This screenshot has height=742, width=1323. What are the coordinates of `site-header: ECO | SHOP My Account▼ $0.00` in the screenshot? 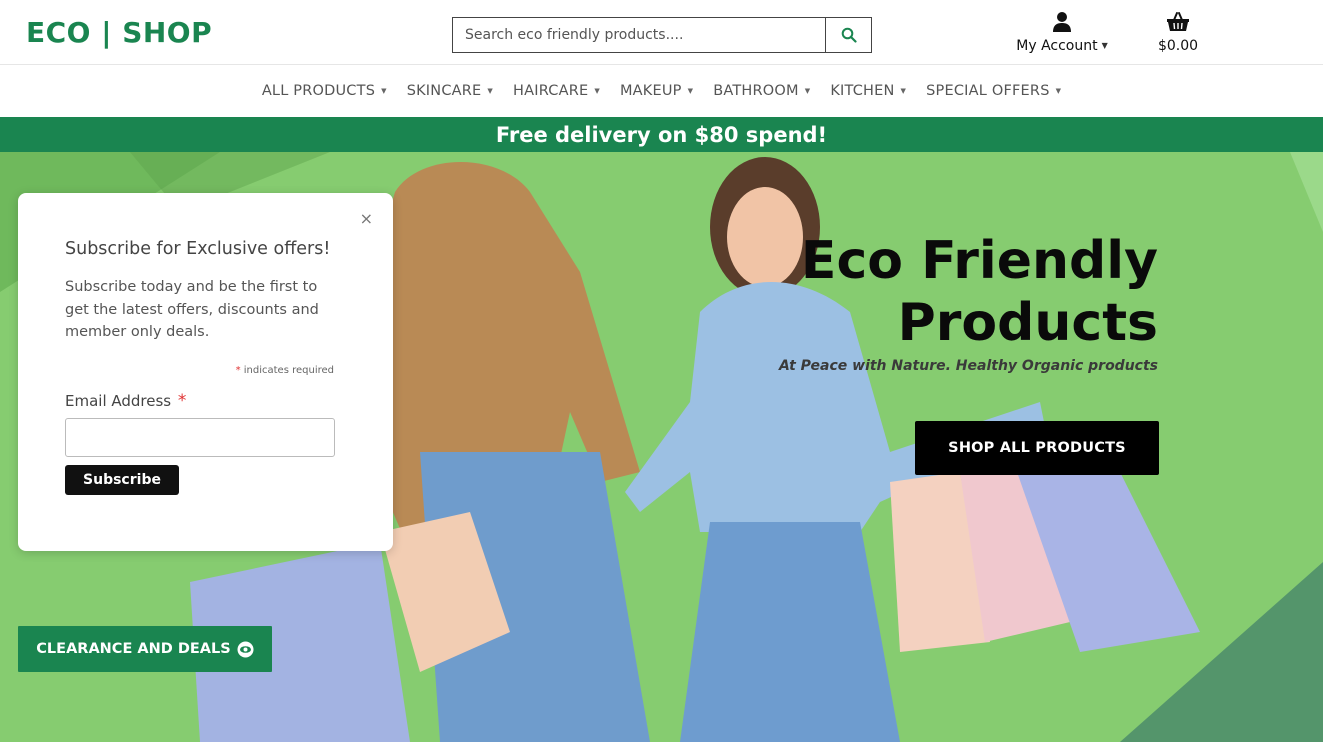 It's located at (661, 32).